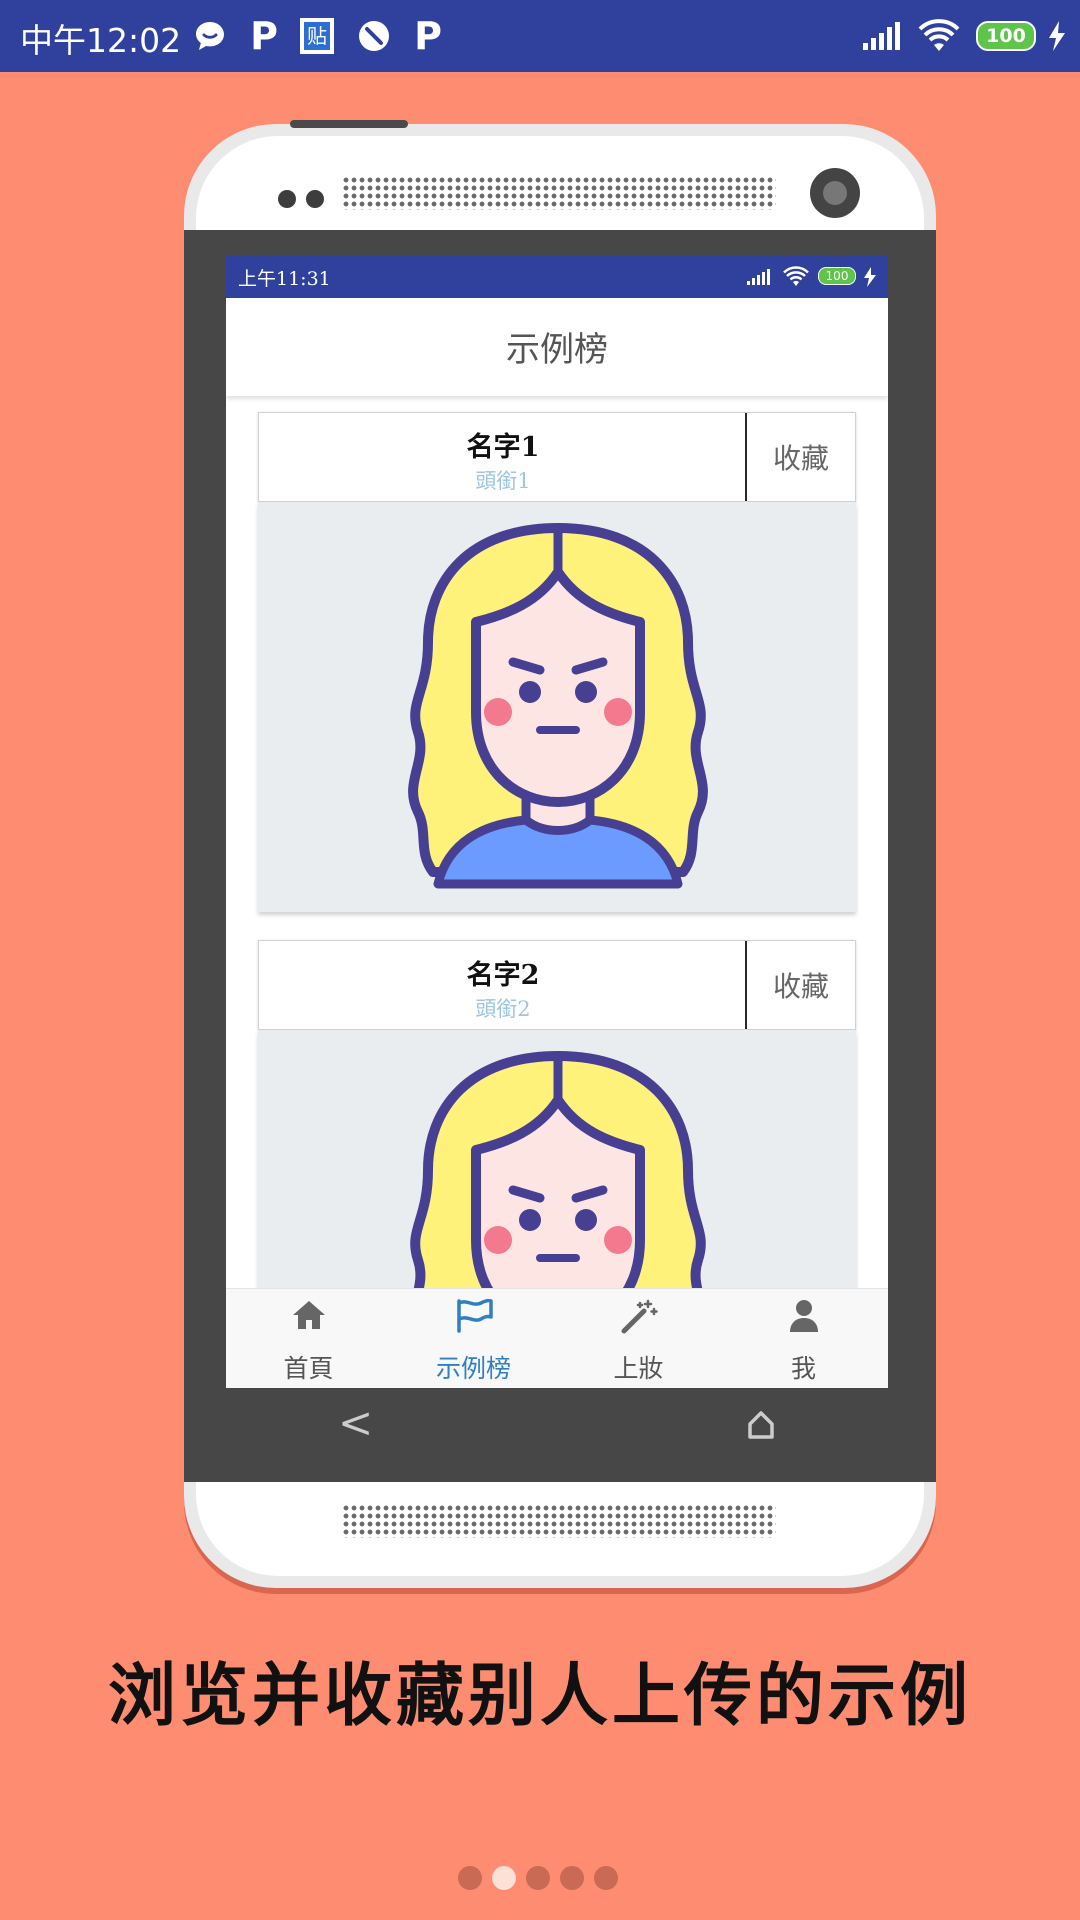  I want to click on card-image, so click(557, 707).